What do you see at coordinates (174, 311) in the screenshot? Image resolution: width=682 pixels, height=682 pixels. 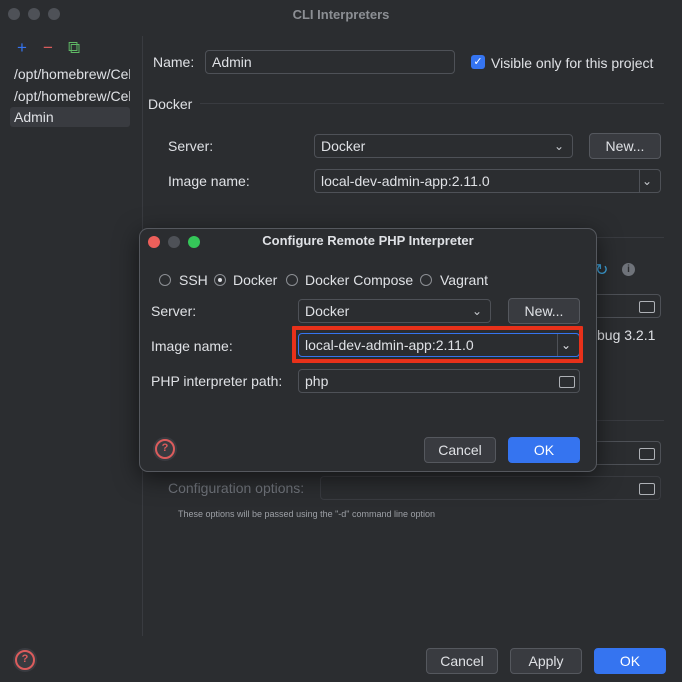 I see `dialog-server-label: Server:` at bounding box center [174, 311].